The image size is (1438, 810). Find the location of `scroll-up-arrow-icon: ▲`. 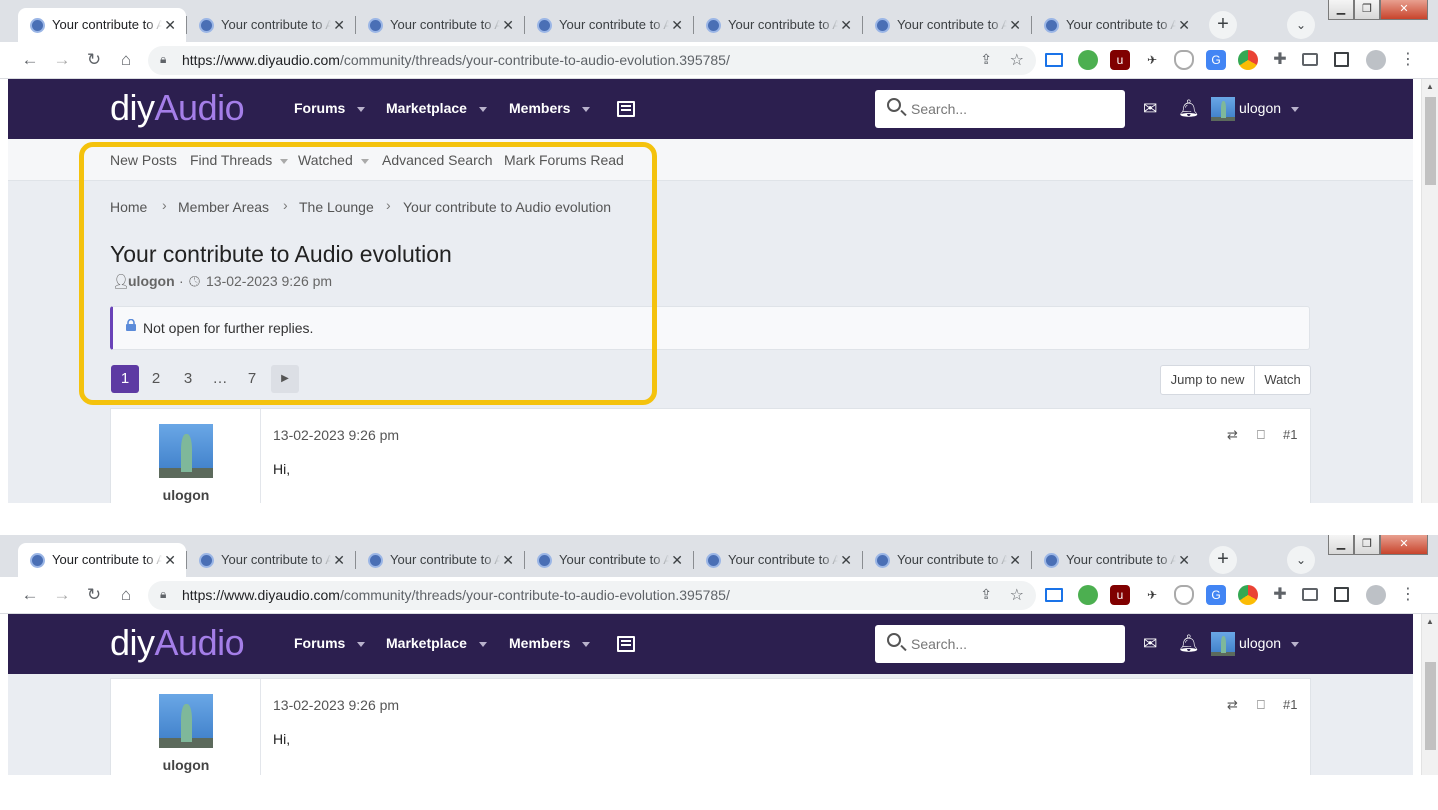

scroll-up-arrow-icon: ▲ is located at coordinates (1430, 621).